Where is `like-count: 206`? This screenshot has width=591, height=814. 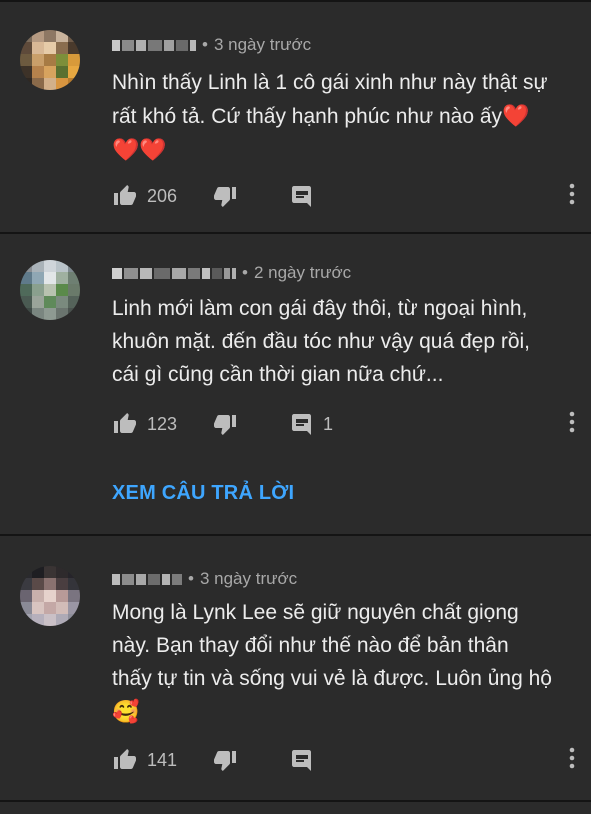
like-count: 206 is located at coordinates (162, 195).